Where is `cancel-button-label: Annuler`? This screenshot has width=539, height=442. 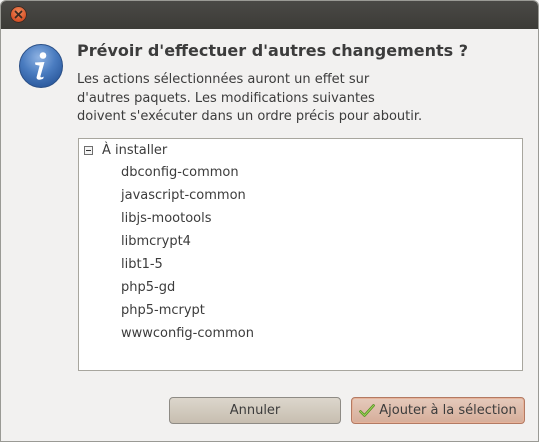 cancel-button-label: Annuler is located at coordinates (255, 410).